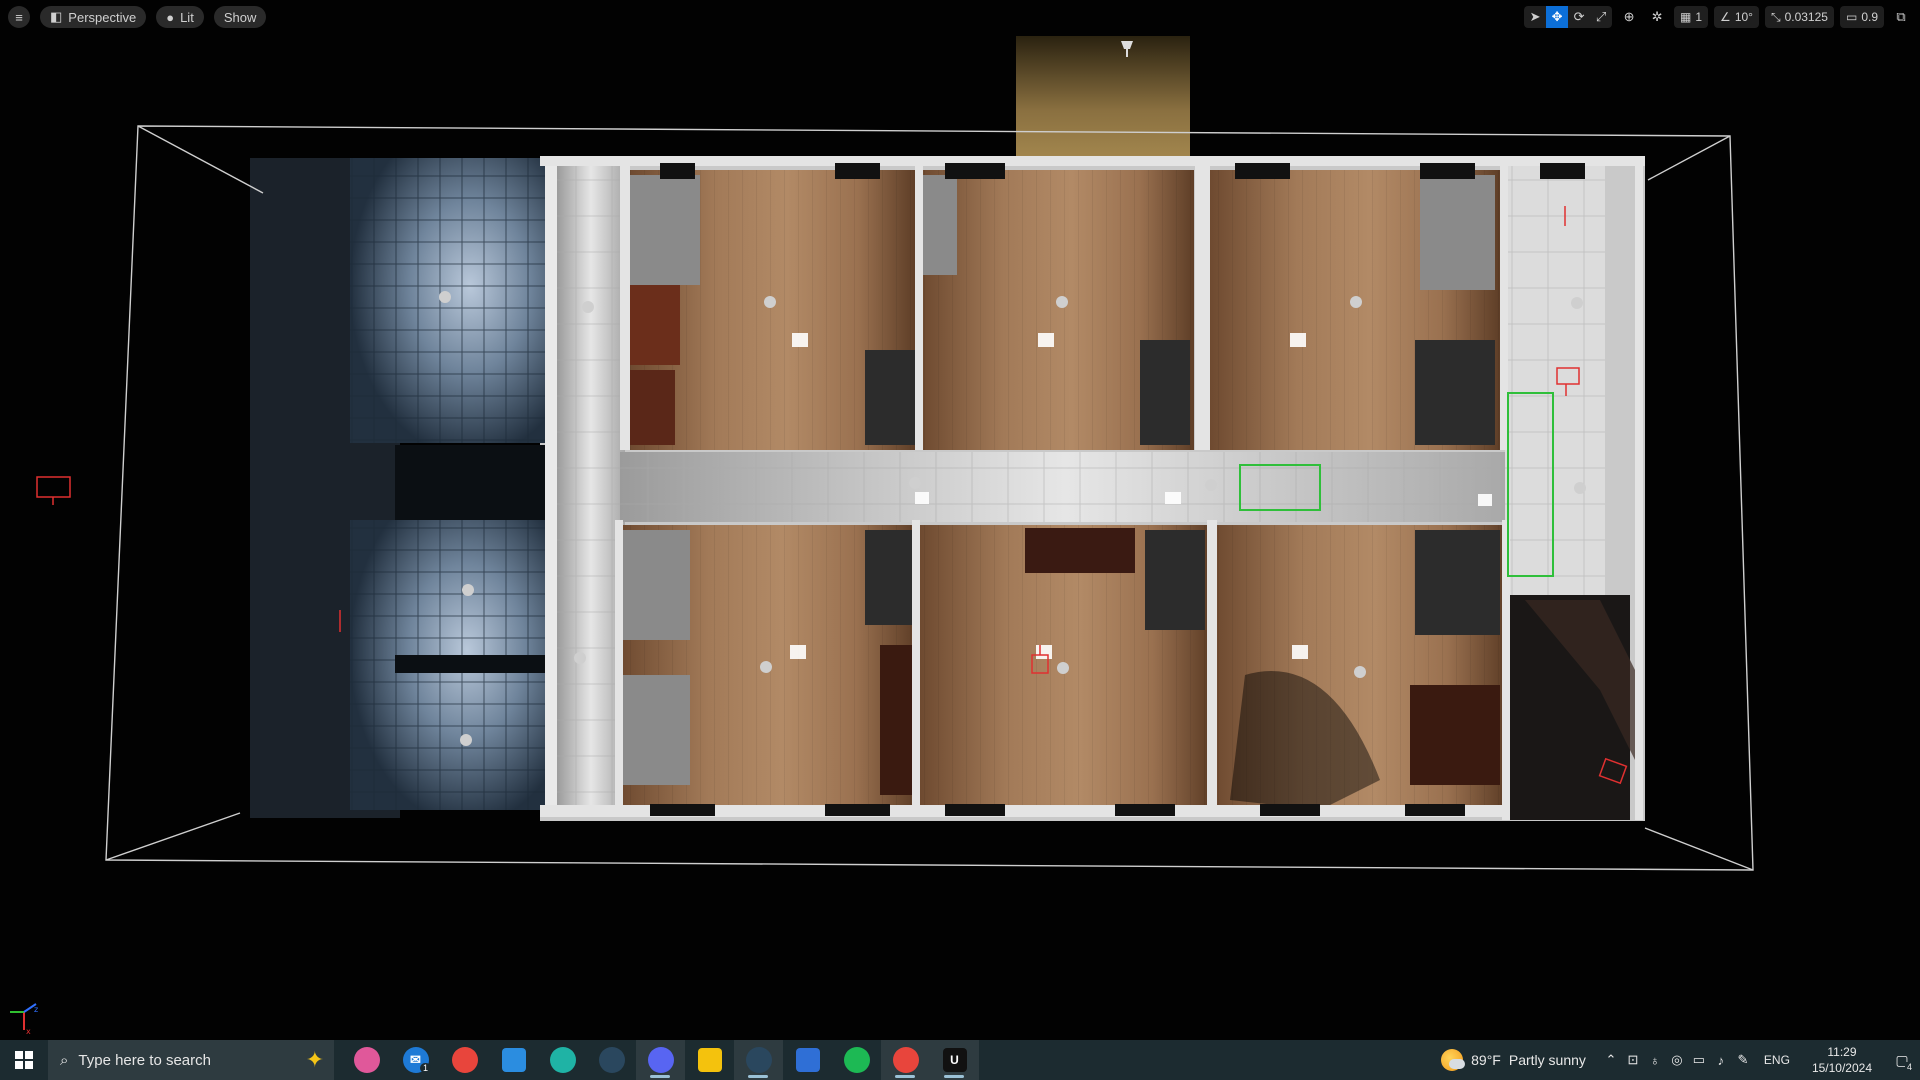 Image resolution: width=1920 pixels, height=1080 pixels. I want to click on taskbar-app-copilot, so click(366, 1060).